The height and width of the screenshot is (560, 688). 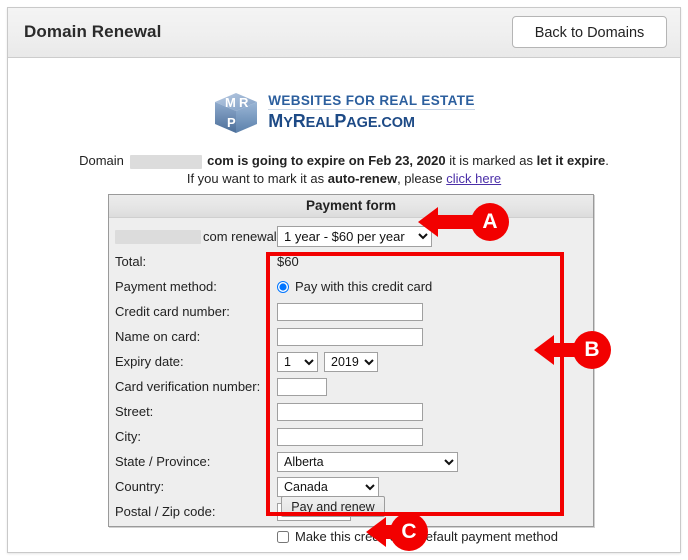 What do you see at coordinates (362, 178) in the screenshot?
I see `notice-autorenew: auto-renew` at bounding box center [362, 178].